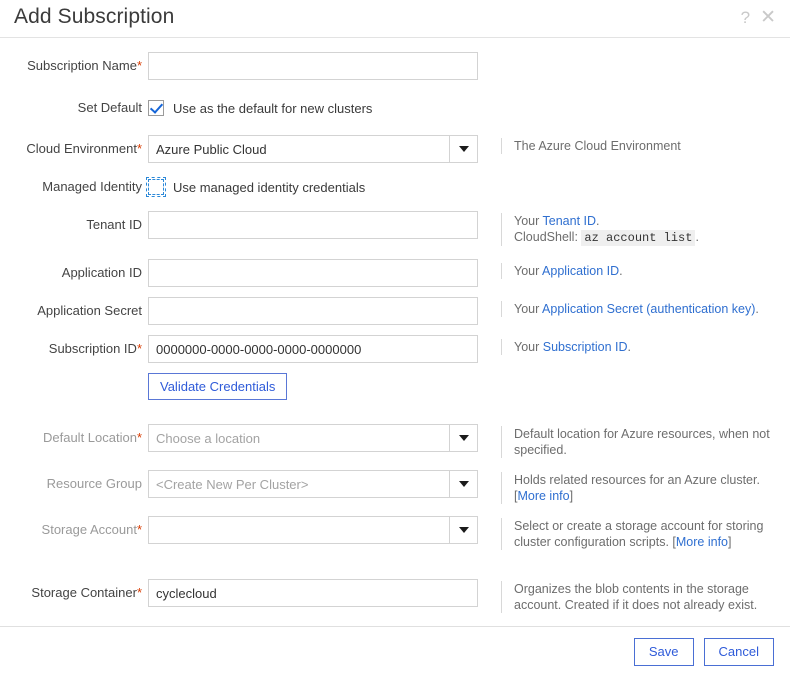 Image resolution: width=790 pixels, height=676 pixels. I want to click on dialog-header: Add Subscription ? ✕, so click(395, 19).